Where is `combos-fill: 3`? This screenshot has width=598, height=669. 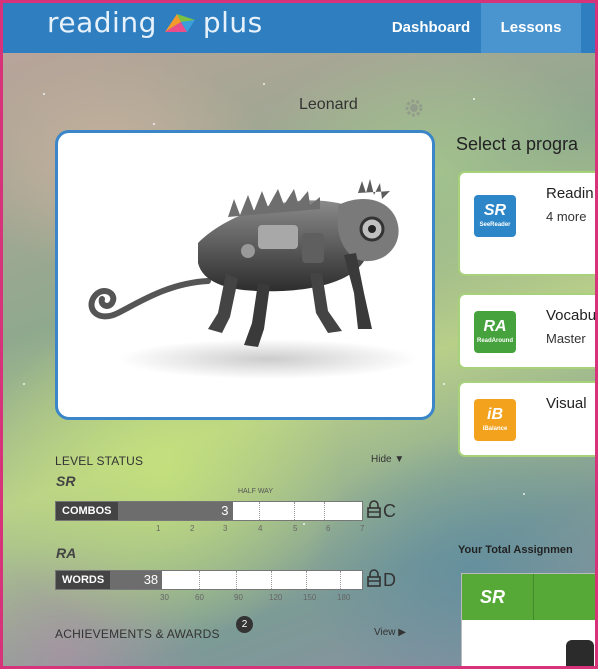 combos-fill: 3 is located at coordinates (175, 511).